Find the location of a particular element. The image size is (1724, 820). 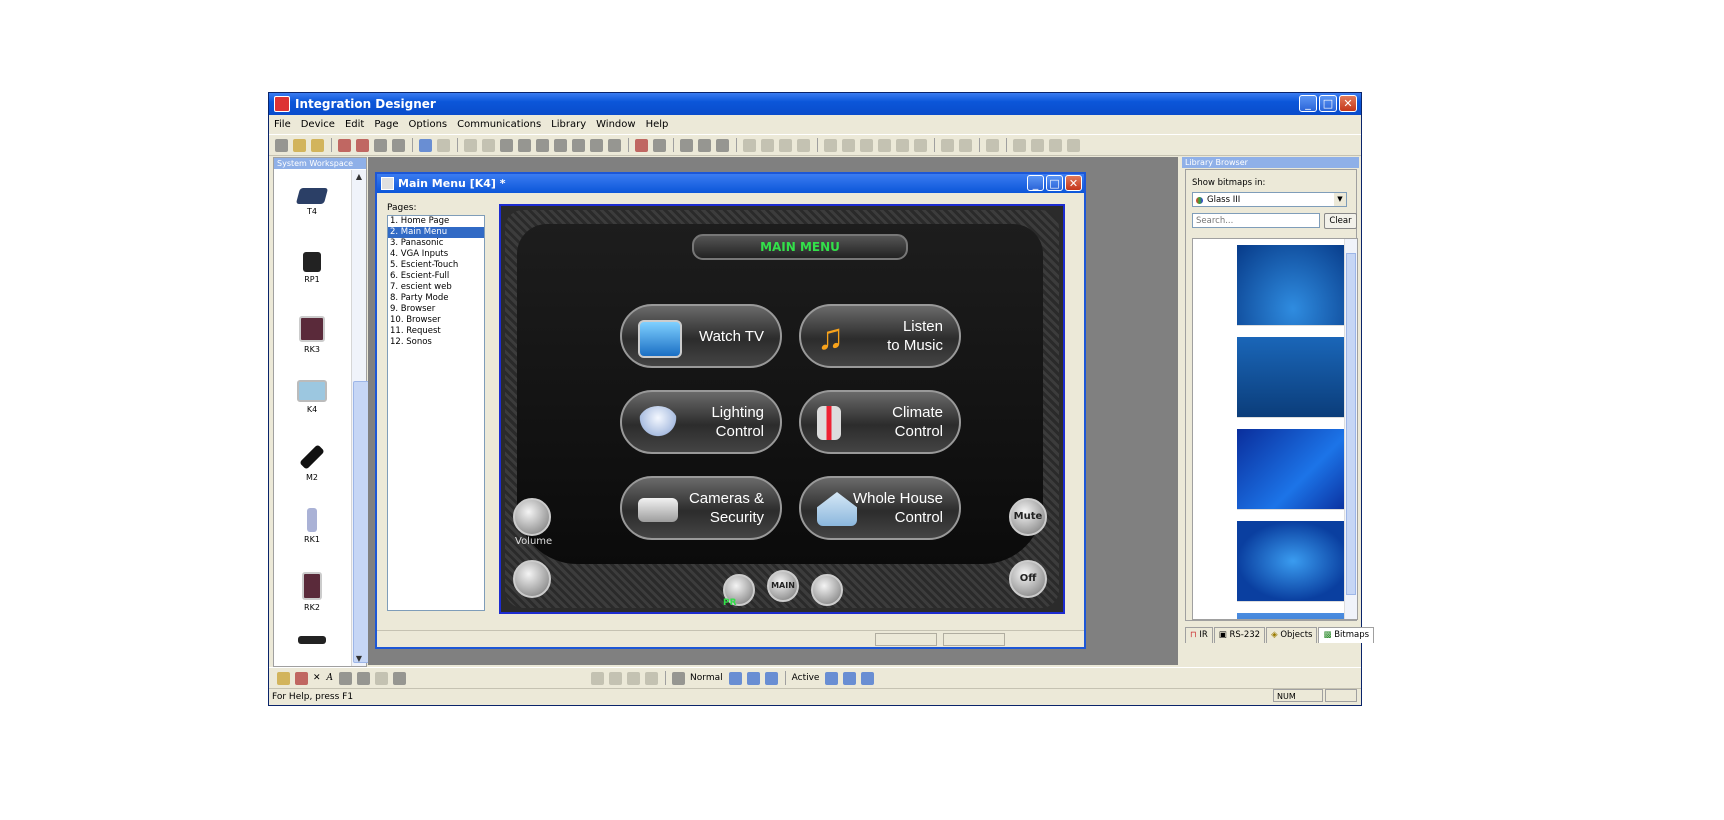

device-new-icon is located at coordinates (362, 145).